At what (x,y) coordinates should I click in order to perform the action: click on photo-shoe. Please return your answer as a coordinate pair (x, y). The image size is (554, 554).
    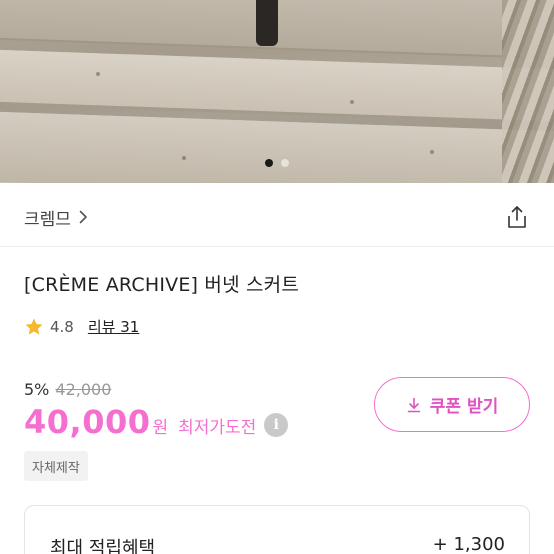
    Looking at the image, I should click on (267, 23).